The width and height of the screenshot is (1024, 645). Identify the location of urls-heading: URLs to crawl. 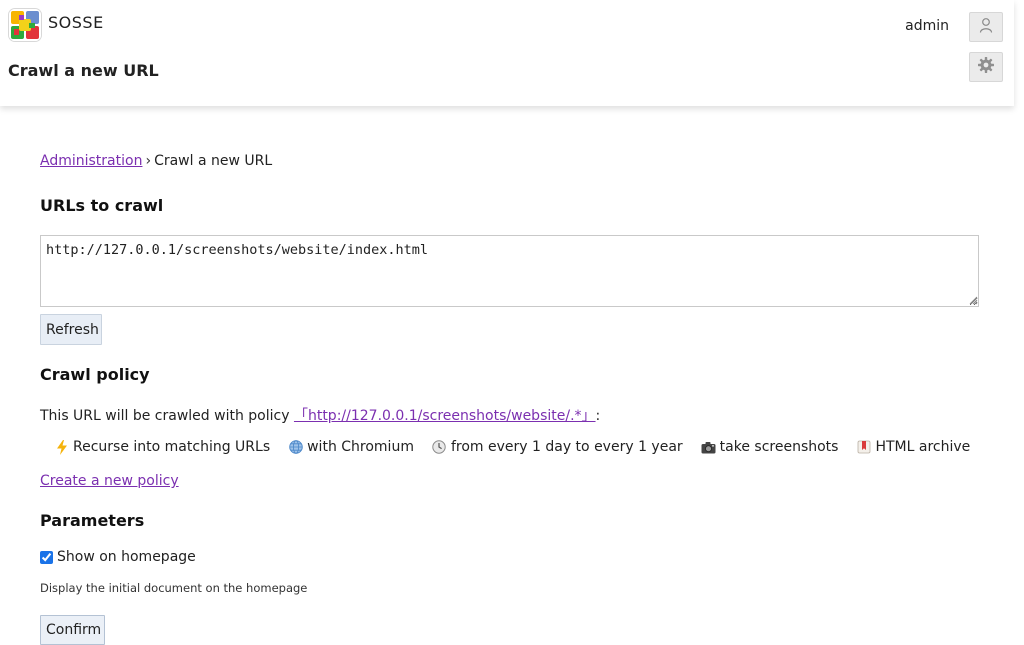
(102, 205).